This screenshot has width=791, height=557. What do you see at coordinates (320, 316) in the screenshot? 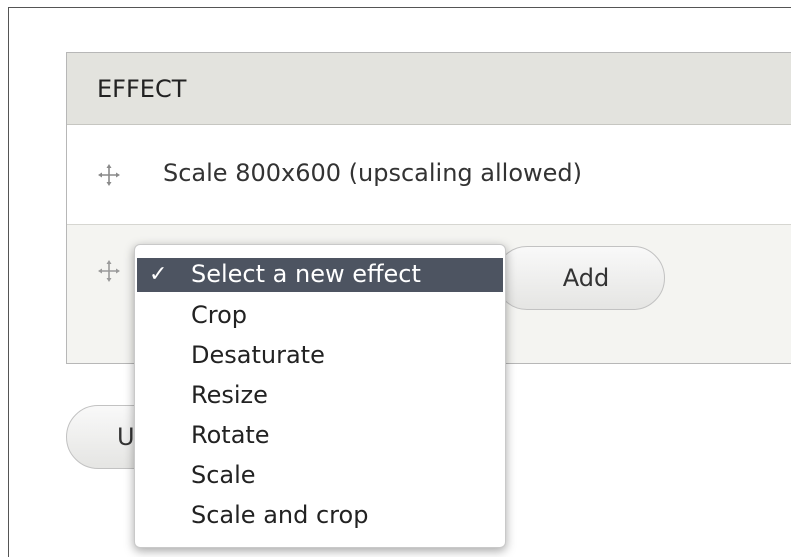
I see `dropdown-option-crop: Crop` at bounding box center [320, 316].